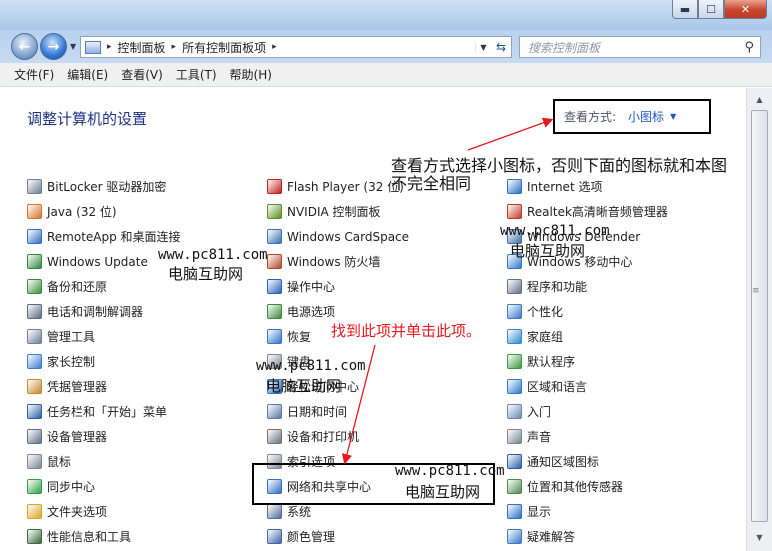 Image resolution: width=772 pixels, height=551 pixels. I want to click on control-panel-item-label: Realtek高清晰音频管理器, so click(597, 212).